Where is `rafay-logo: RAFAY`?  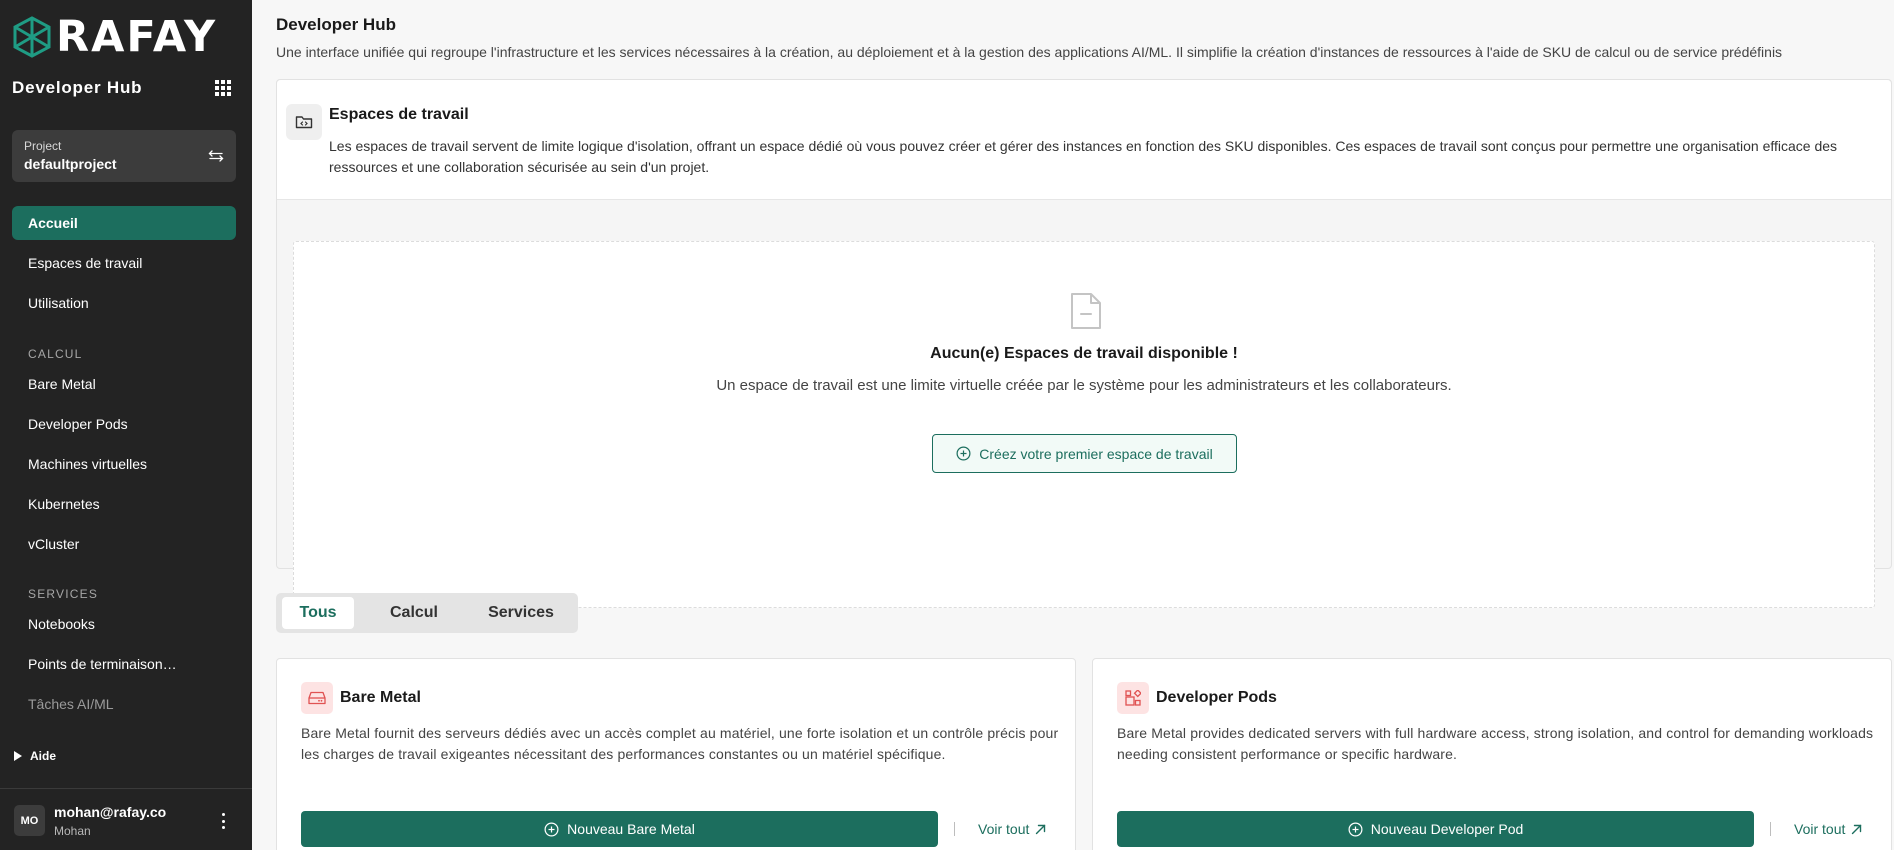
rafay-logo: RAFAY is located at coordinates (114, 37).